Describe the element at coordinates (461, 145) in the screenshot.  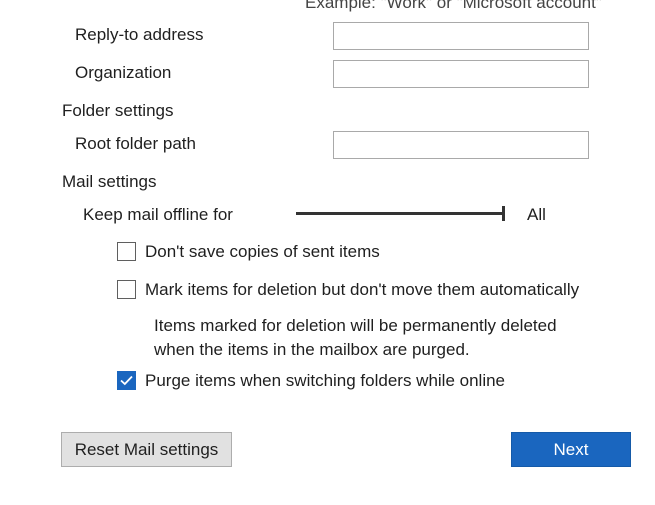
I see `root-folder-path-input` at that location.